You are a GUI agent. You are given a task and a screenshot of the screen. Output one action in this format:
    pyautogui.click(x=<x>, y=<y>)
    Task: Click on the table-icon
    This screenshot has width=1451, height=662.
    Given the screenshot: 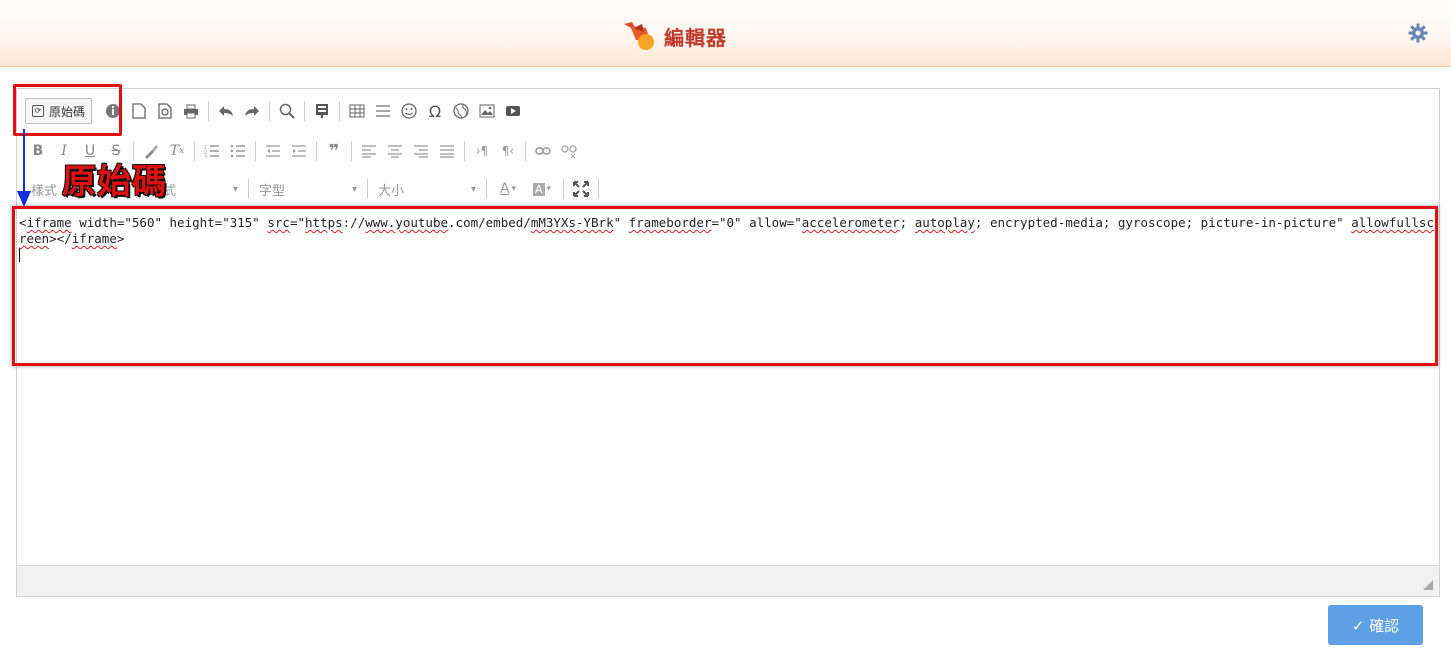 What is the action you would take?
    pyautogui.click(x=357, y=111)
    